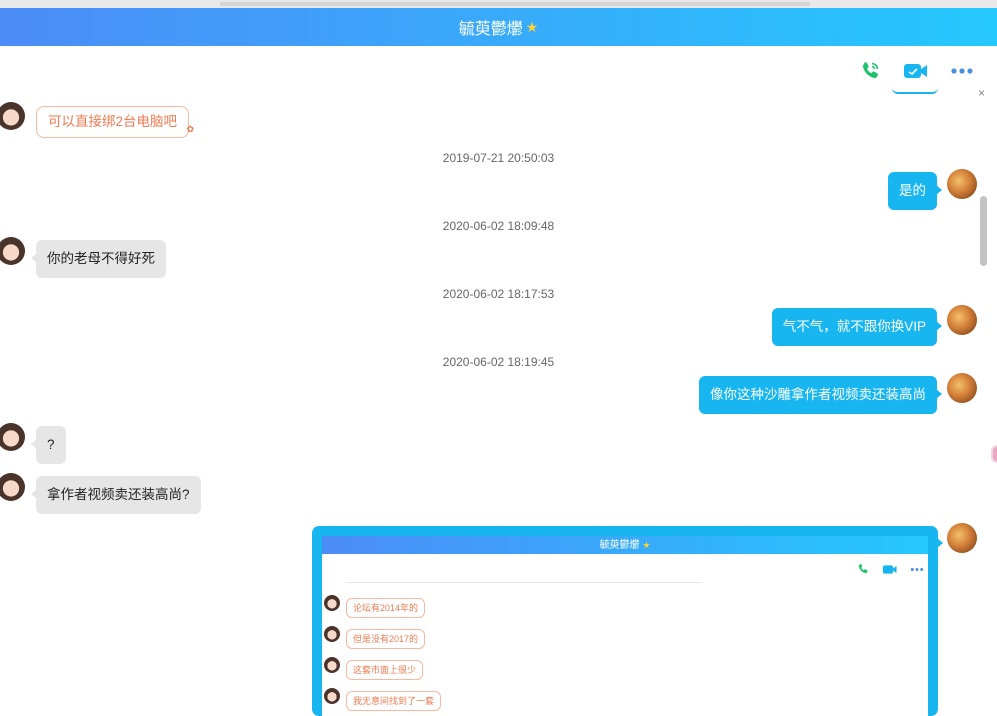  I want to click on message-bubble-left: 你的老母不得好死, so click(98, 259).